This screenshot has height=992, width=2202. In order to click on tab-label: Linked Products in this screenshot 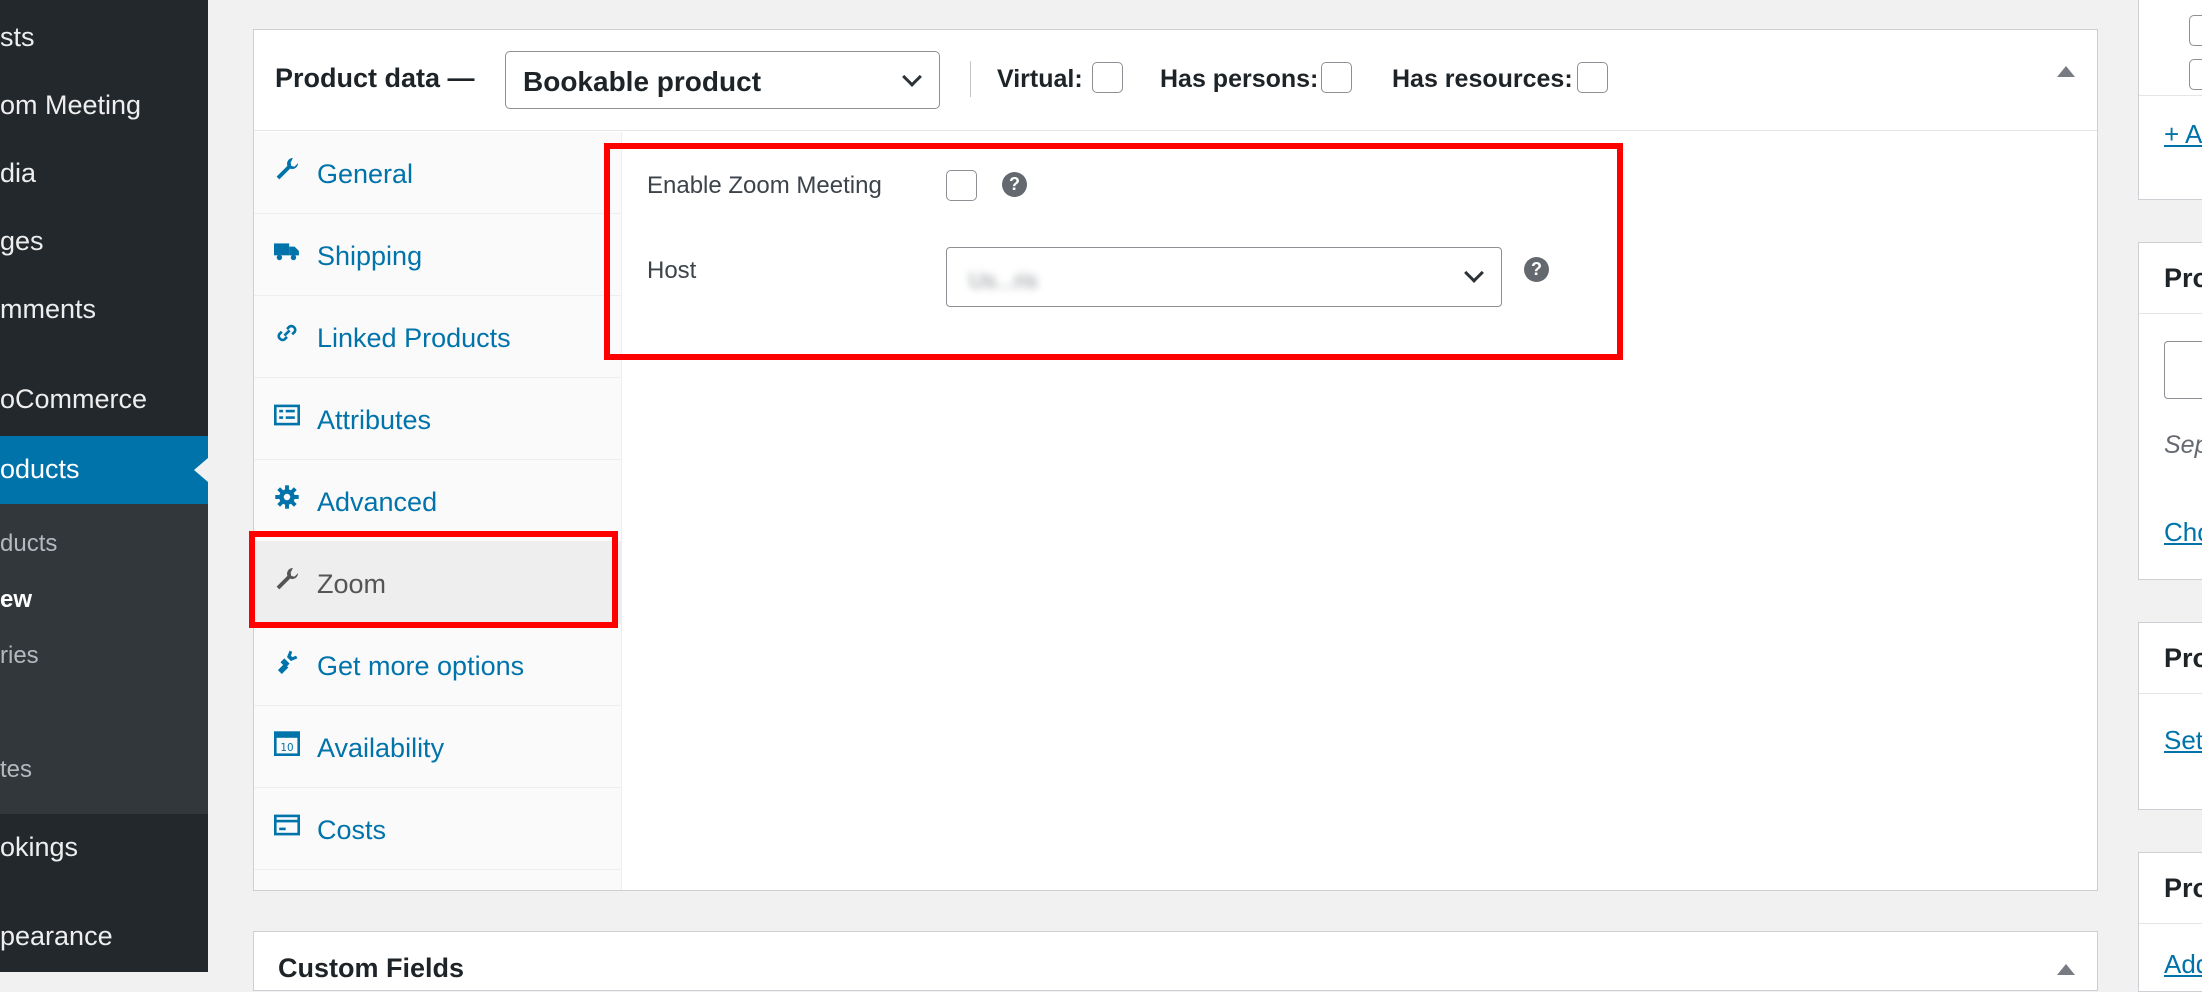, I will do `click(414, 338)`.